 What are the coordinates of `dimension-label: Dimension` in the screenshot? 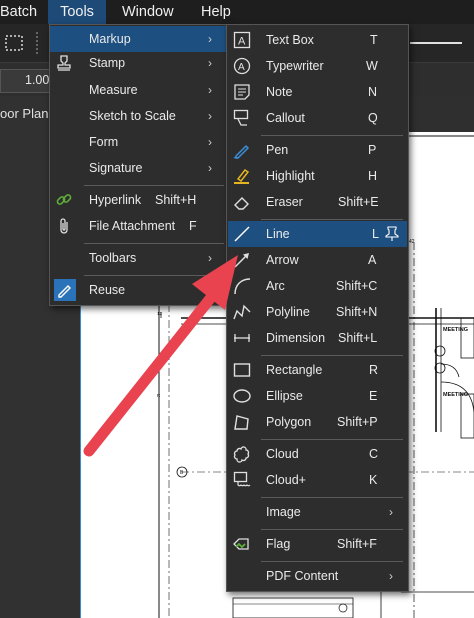 It's located at (296, 338).